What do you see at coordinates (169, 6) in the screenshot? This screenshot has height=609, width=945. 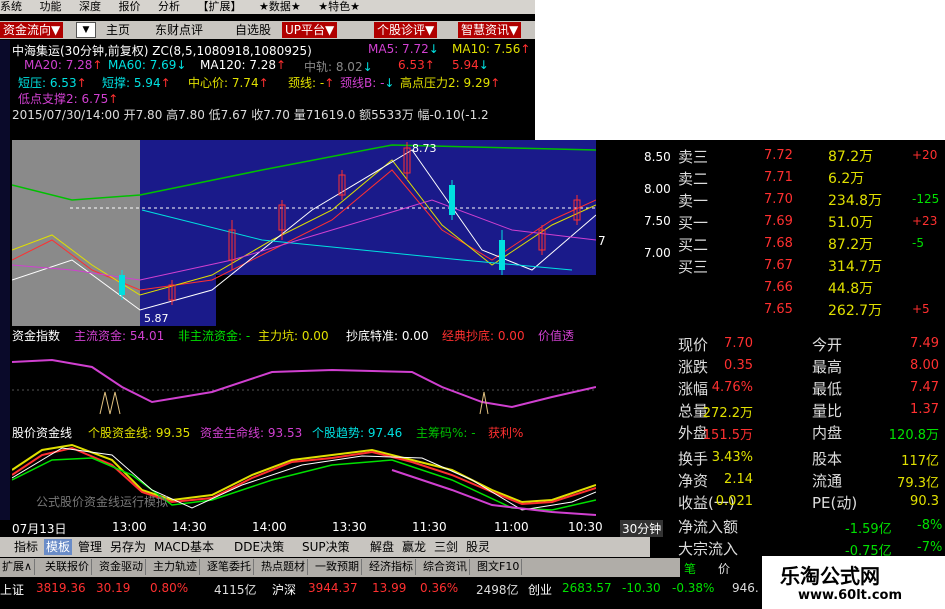 I see `menu-item-analysis: 分析` at bounding box center [169, 6].